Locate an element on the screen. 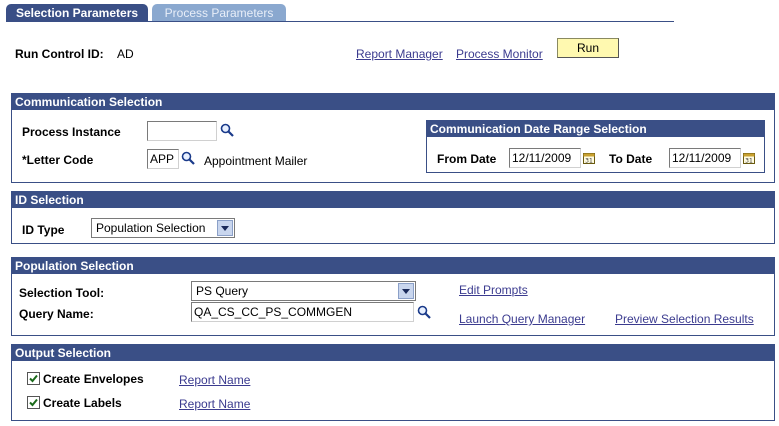  letter-code-label: *Letter Code is located at coordinates (58, 160).